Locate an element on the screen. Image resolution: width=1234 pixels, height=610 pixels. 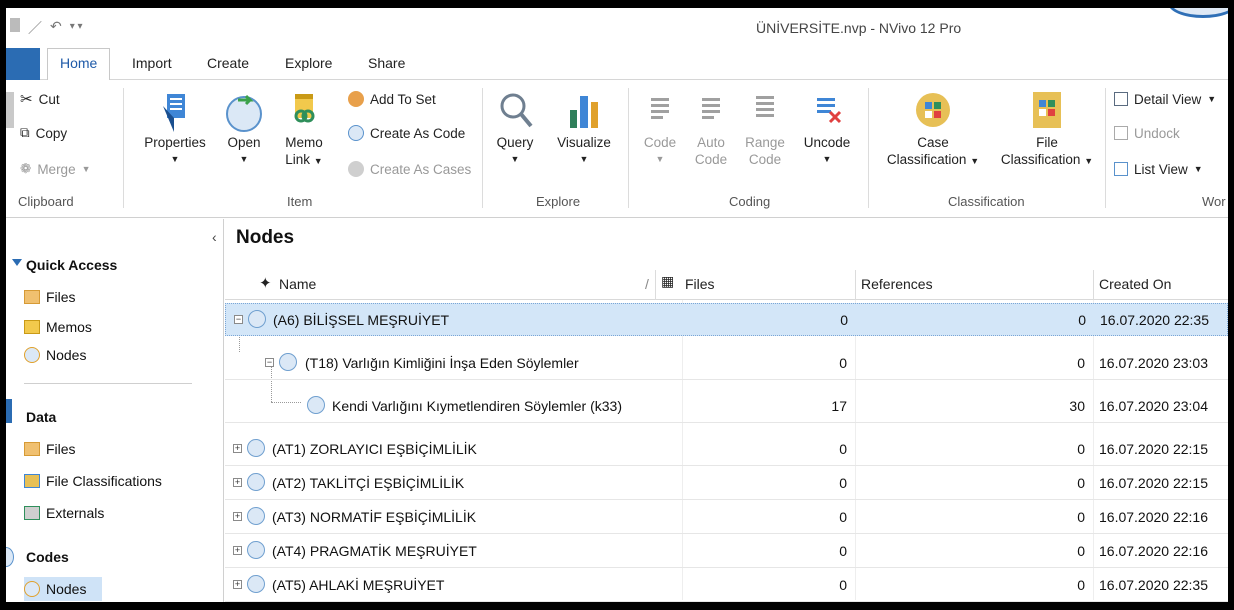
codes-heading: Codes is located at coordinates (47, 557).